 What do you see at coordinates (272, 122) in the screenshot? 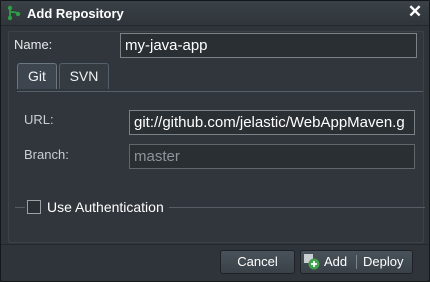
I see `url-field: git://github.com/jelastic/WebAppMaven.g` at bounding box center [272, 122].